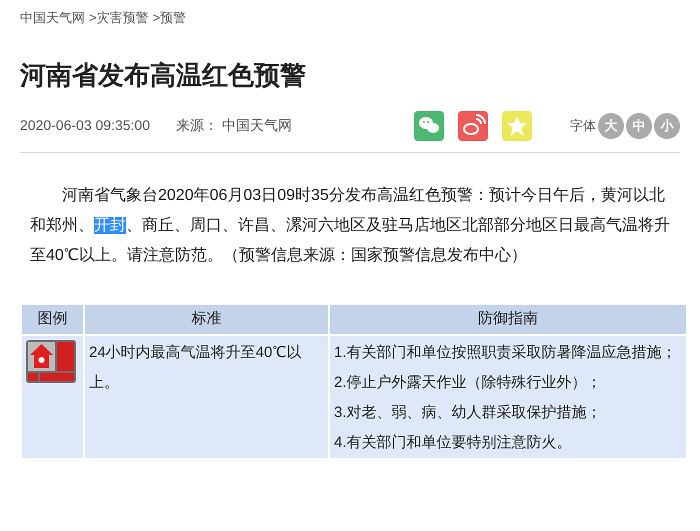  I want to click on guide-item: 3.对老、弱、病、幼人群采取保护措施；, so click(468, 412).